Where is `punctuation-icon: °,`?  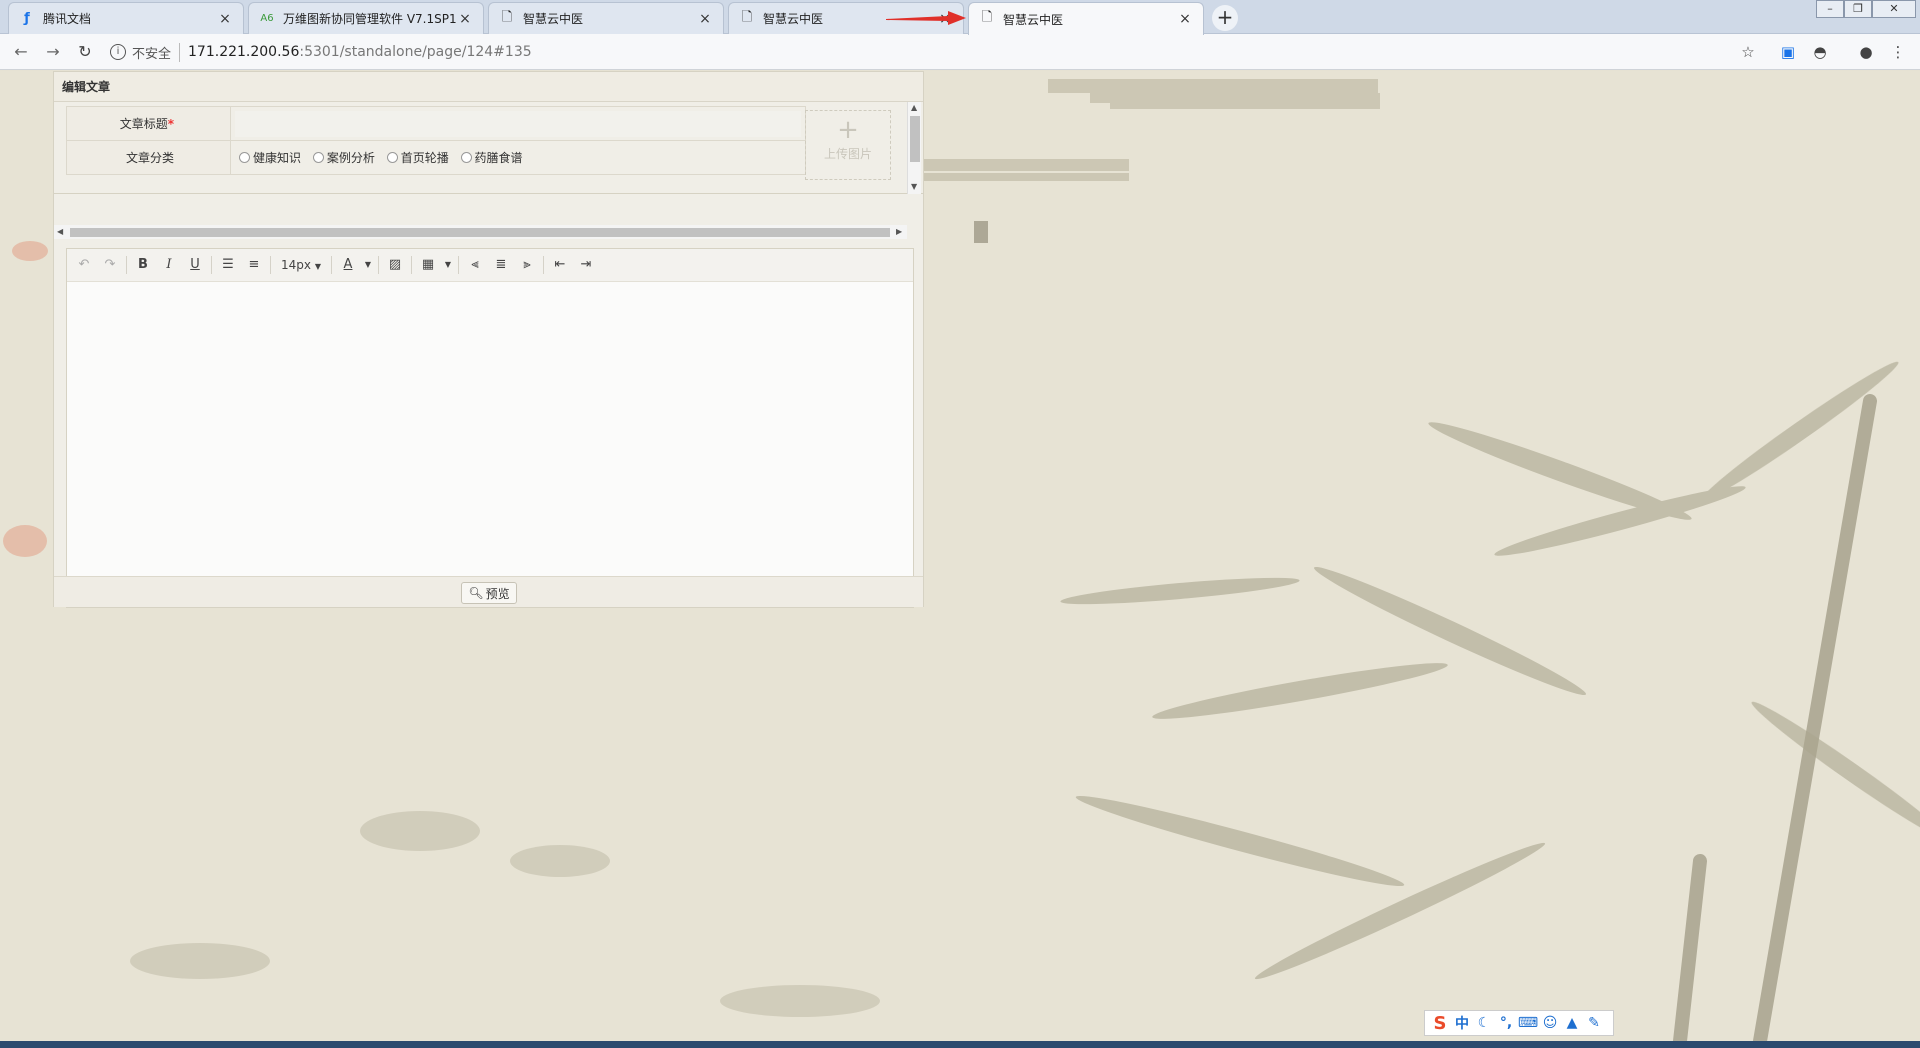
punctuation-icon: °, is located at coordinates (1506, 1023).